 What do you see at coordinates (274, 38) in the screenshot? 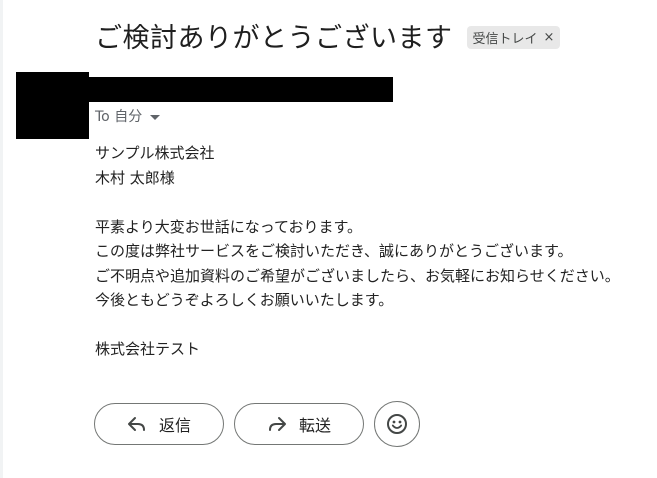
I see `email-subject: ご検討ありがとうございます` at bounding box center [274, 38].